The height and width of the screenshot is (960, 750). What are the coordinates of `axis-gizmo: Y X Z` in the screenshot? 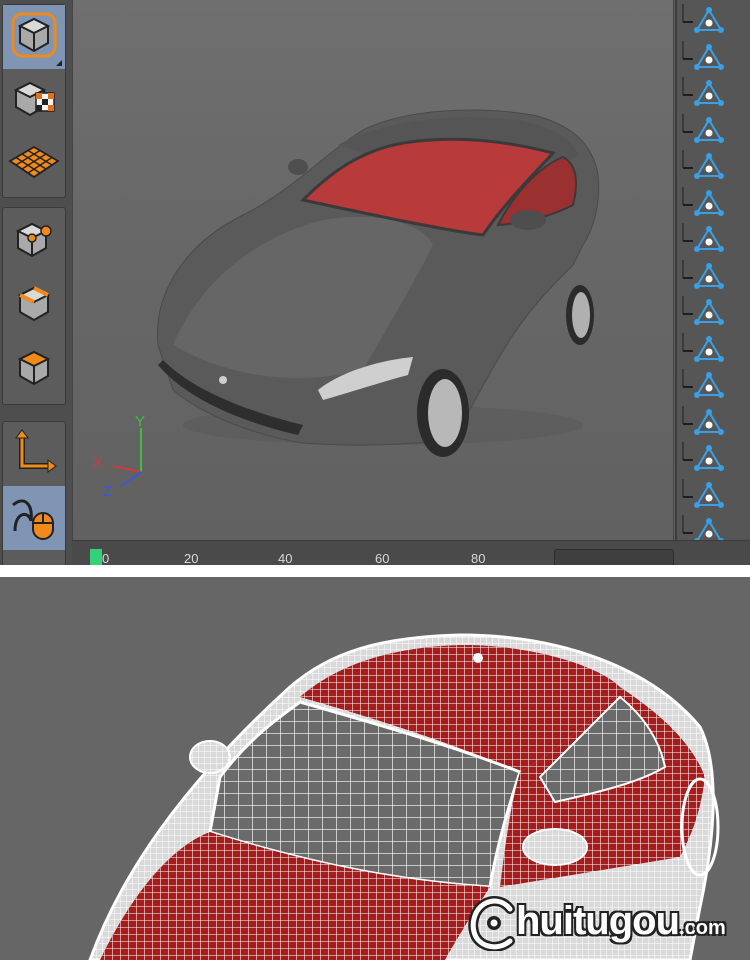 It's located at (119, 456).